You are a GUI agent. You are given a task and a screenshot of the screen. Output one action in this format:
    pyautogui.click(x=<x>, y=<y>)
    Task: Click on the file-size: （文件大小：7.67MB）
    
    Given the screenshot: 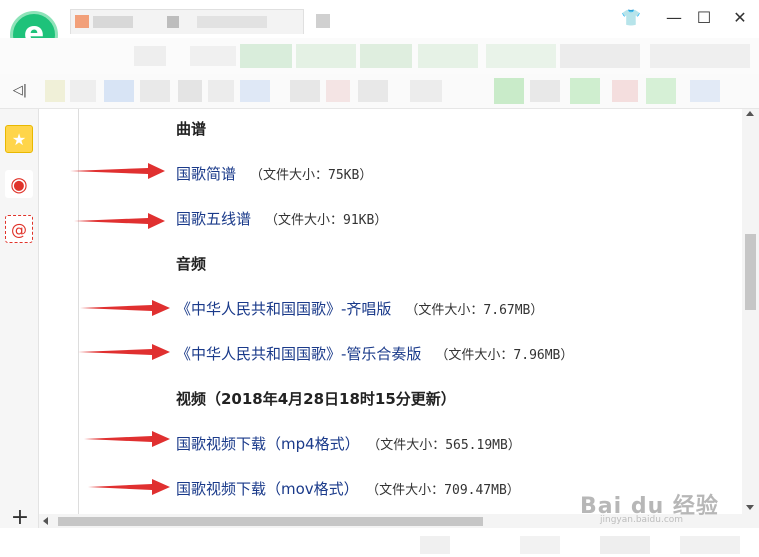 What is the action you would take?
    pyautogui.click(x=474, y=310)
    